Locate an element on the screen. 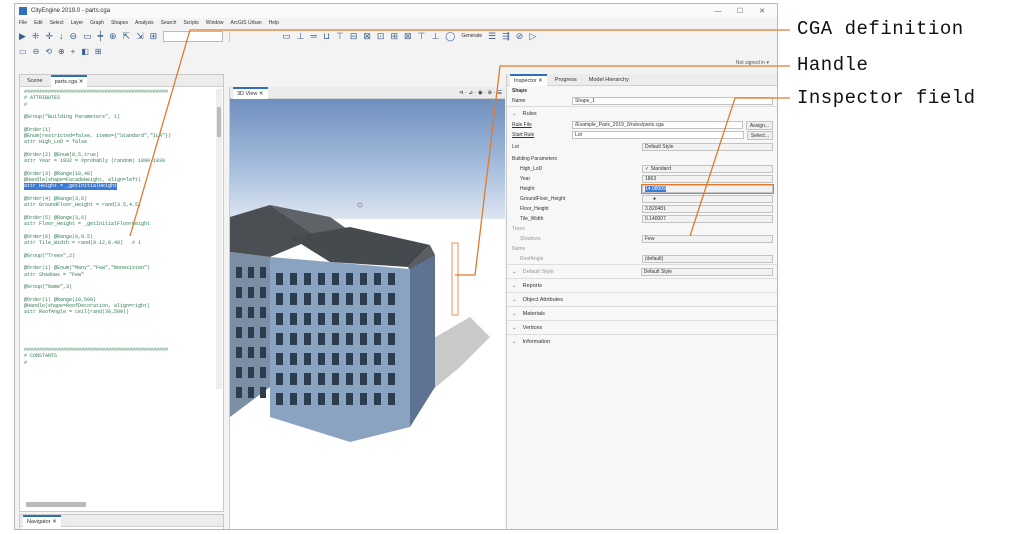 Image resolution: width=1012 pixels, height=534 pixels. annotation-handle: Handle is located at coordinates (833, 65).